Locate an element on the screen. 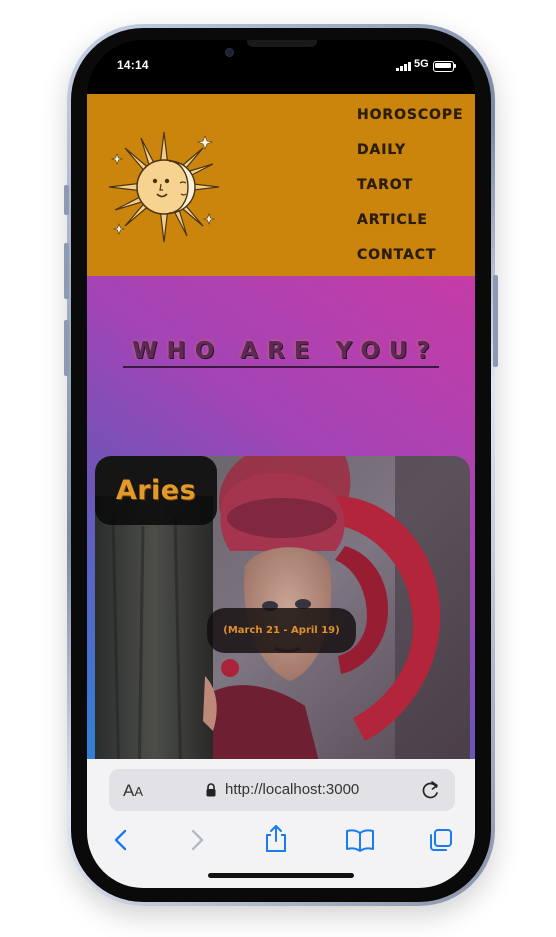  nav-daily-link: DAILY is located at coordinates (410, 160).